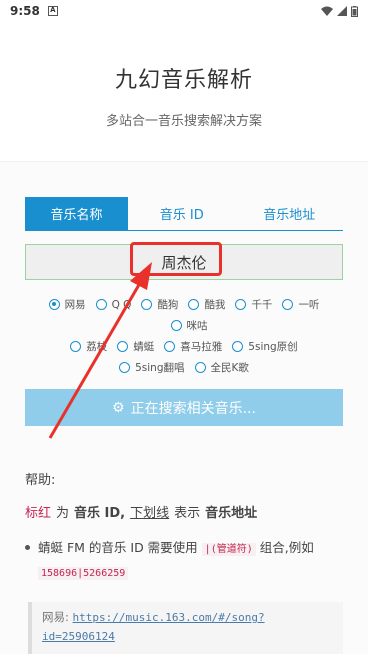 This screenshot has height=654, width=368. Describe the element at coordinates (231, 513) in the screenshot. I see `legend-music-url: 音乐地址` at that location.